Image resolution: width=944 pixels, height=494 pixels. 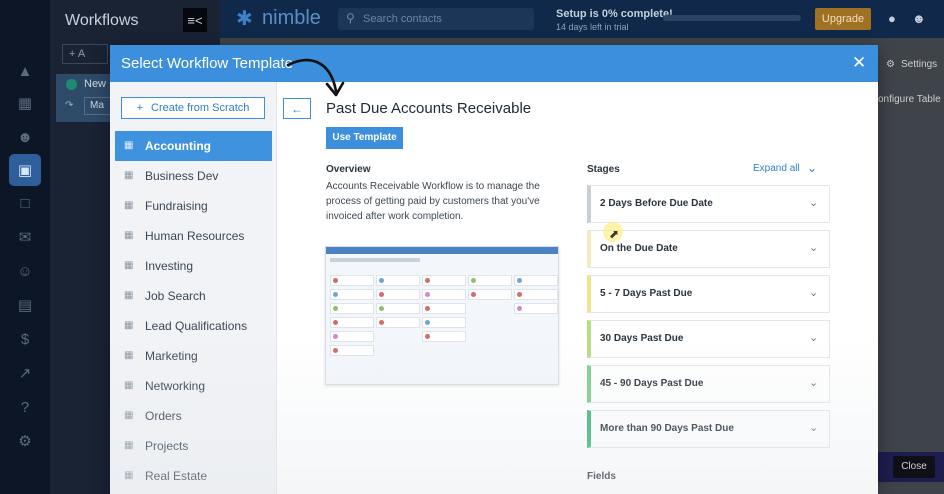 I want to click on category-item-business-dev: ▦ Business Dev, so click(x=193, y=176).